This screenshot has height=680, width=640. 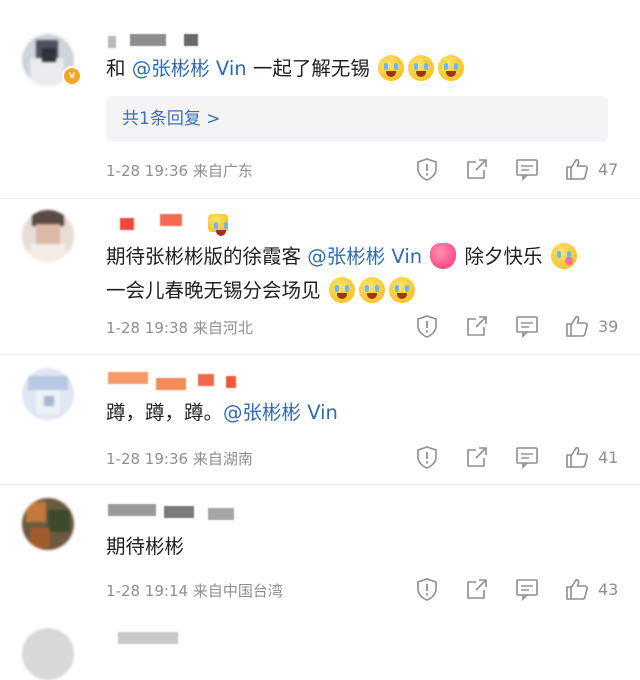 I want to click on like-count: 43, so click(x=608, y=589).